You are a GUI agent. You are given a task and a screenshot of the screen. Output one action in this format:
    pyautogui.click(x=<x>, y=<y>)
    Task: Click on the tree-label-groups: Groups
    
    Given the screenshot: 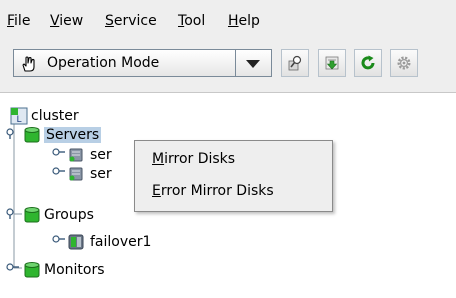 What is the action you would take?
    pyautogui.click(x=69, y=215)
    